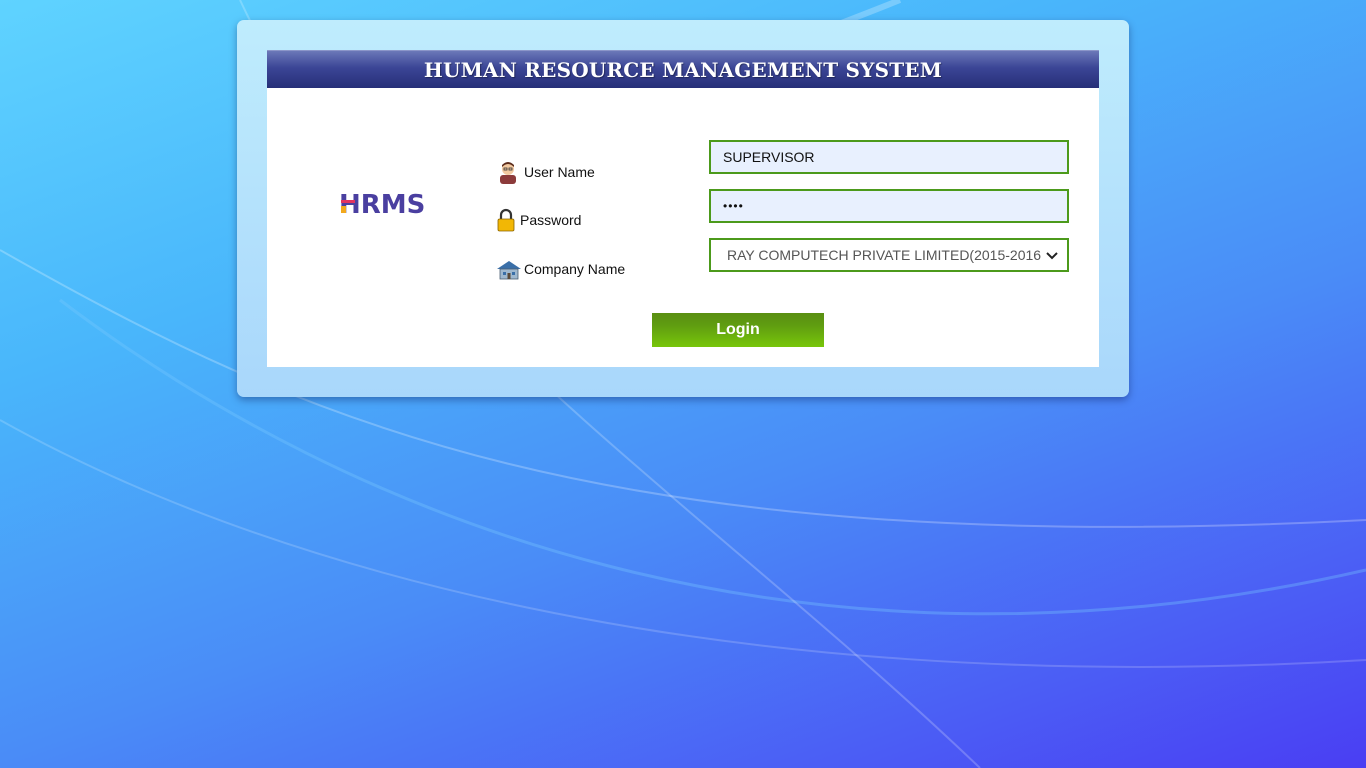 The image size is (1366, 768). Describe the element at coordinates (506, 220) in the screenshot. I see `padlock-icon` at that location.